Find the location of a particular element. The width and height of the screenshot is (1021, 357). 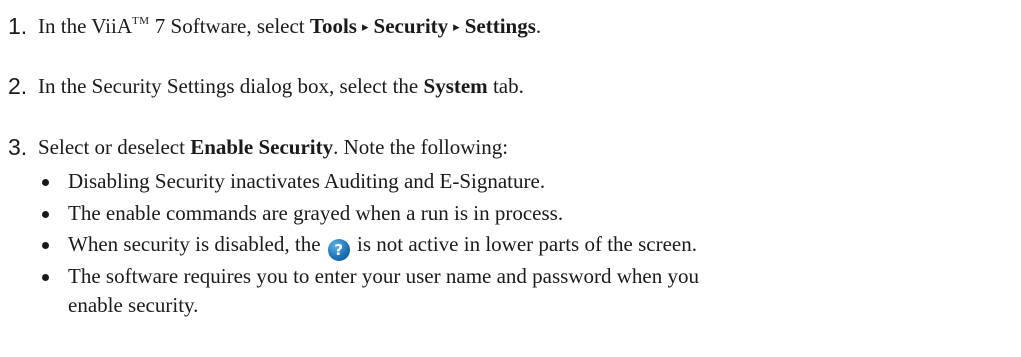

list-item-text-line2: enable security. is located at coordinates (133, 304).